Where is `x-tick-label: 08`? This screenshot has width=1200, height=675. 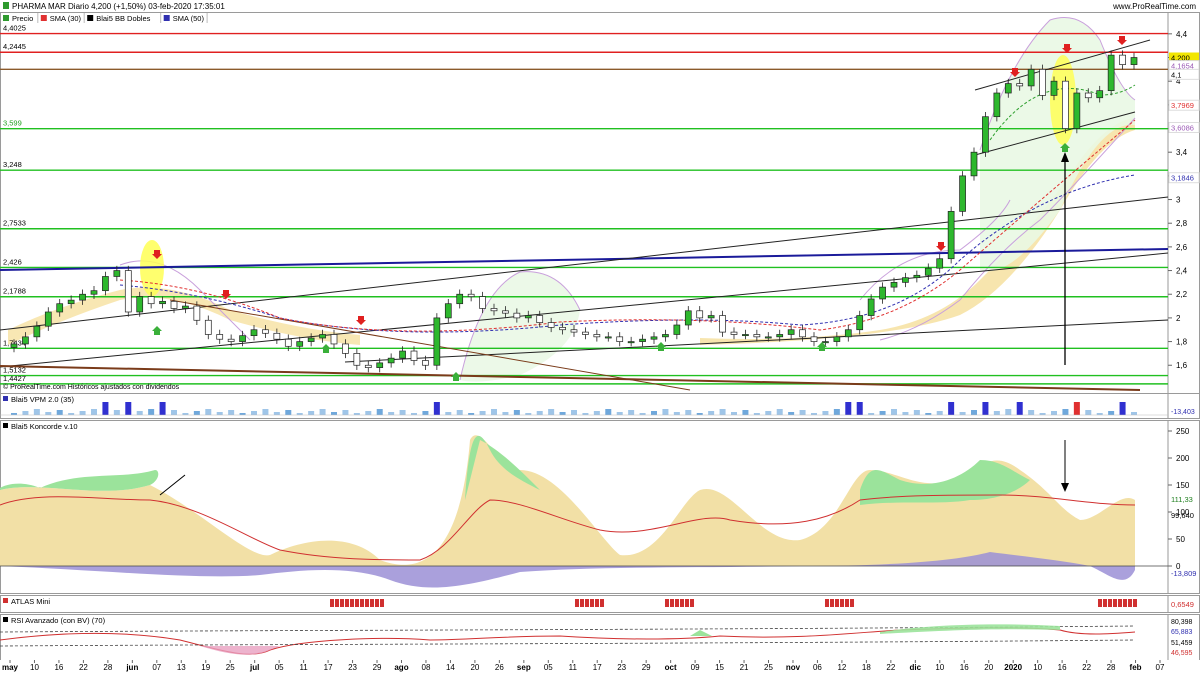 x-tick-label: 08 is located at coordinates (426, 667).